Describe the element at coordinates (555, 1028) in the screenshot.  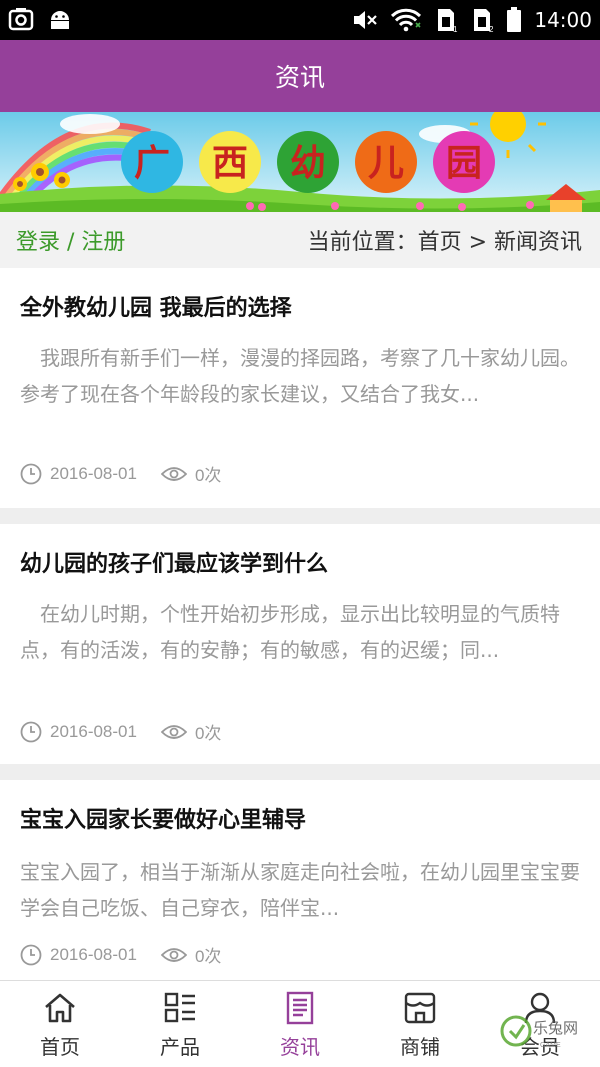
I see `watermark-text: 乐兔网` at that location.